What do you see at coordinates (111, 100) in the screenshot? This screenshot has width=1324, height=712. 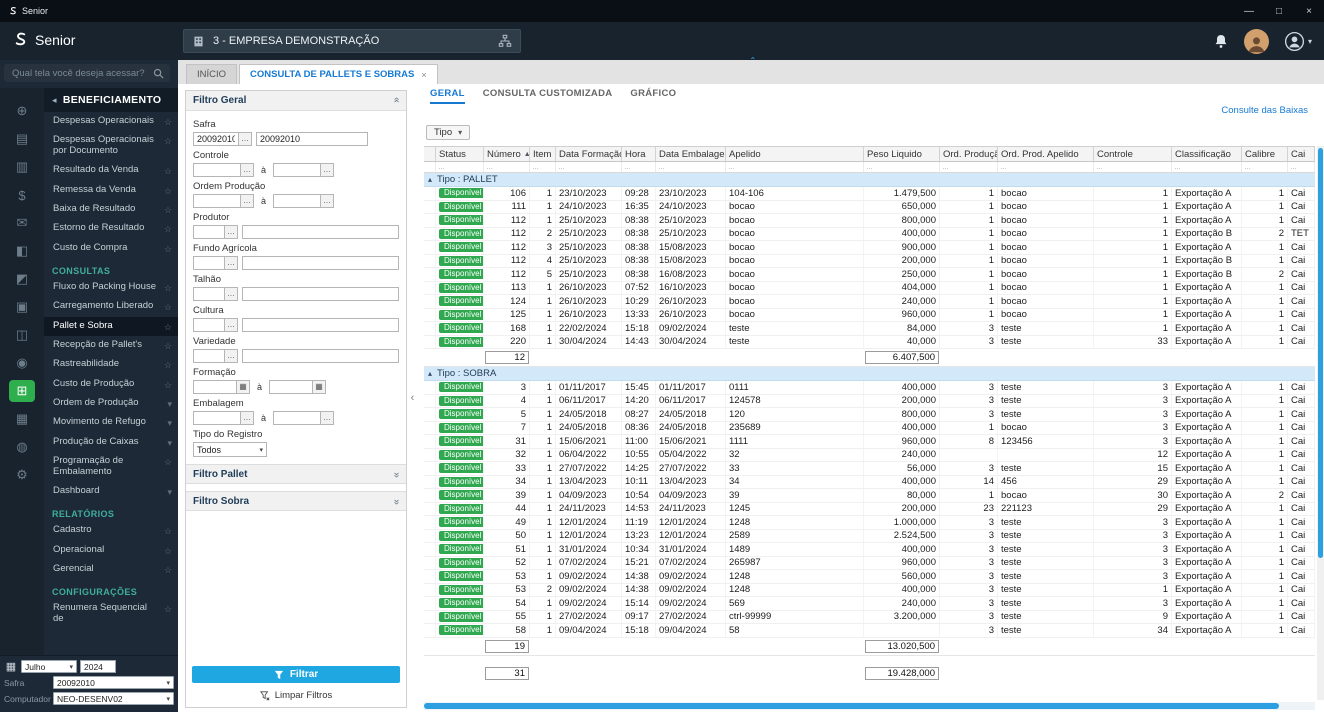 I see `sidebar-module-header: ◂ BENEFICIAMENTO` at bounding box center [111, 100].